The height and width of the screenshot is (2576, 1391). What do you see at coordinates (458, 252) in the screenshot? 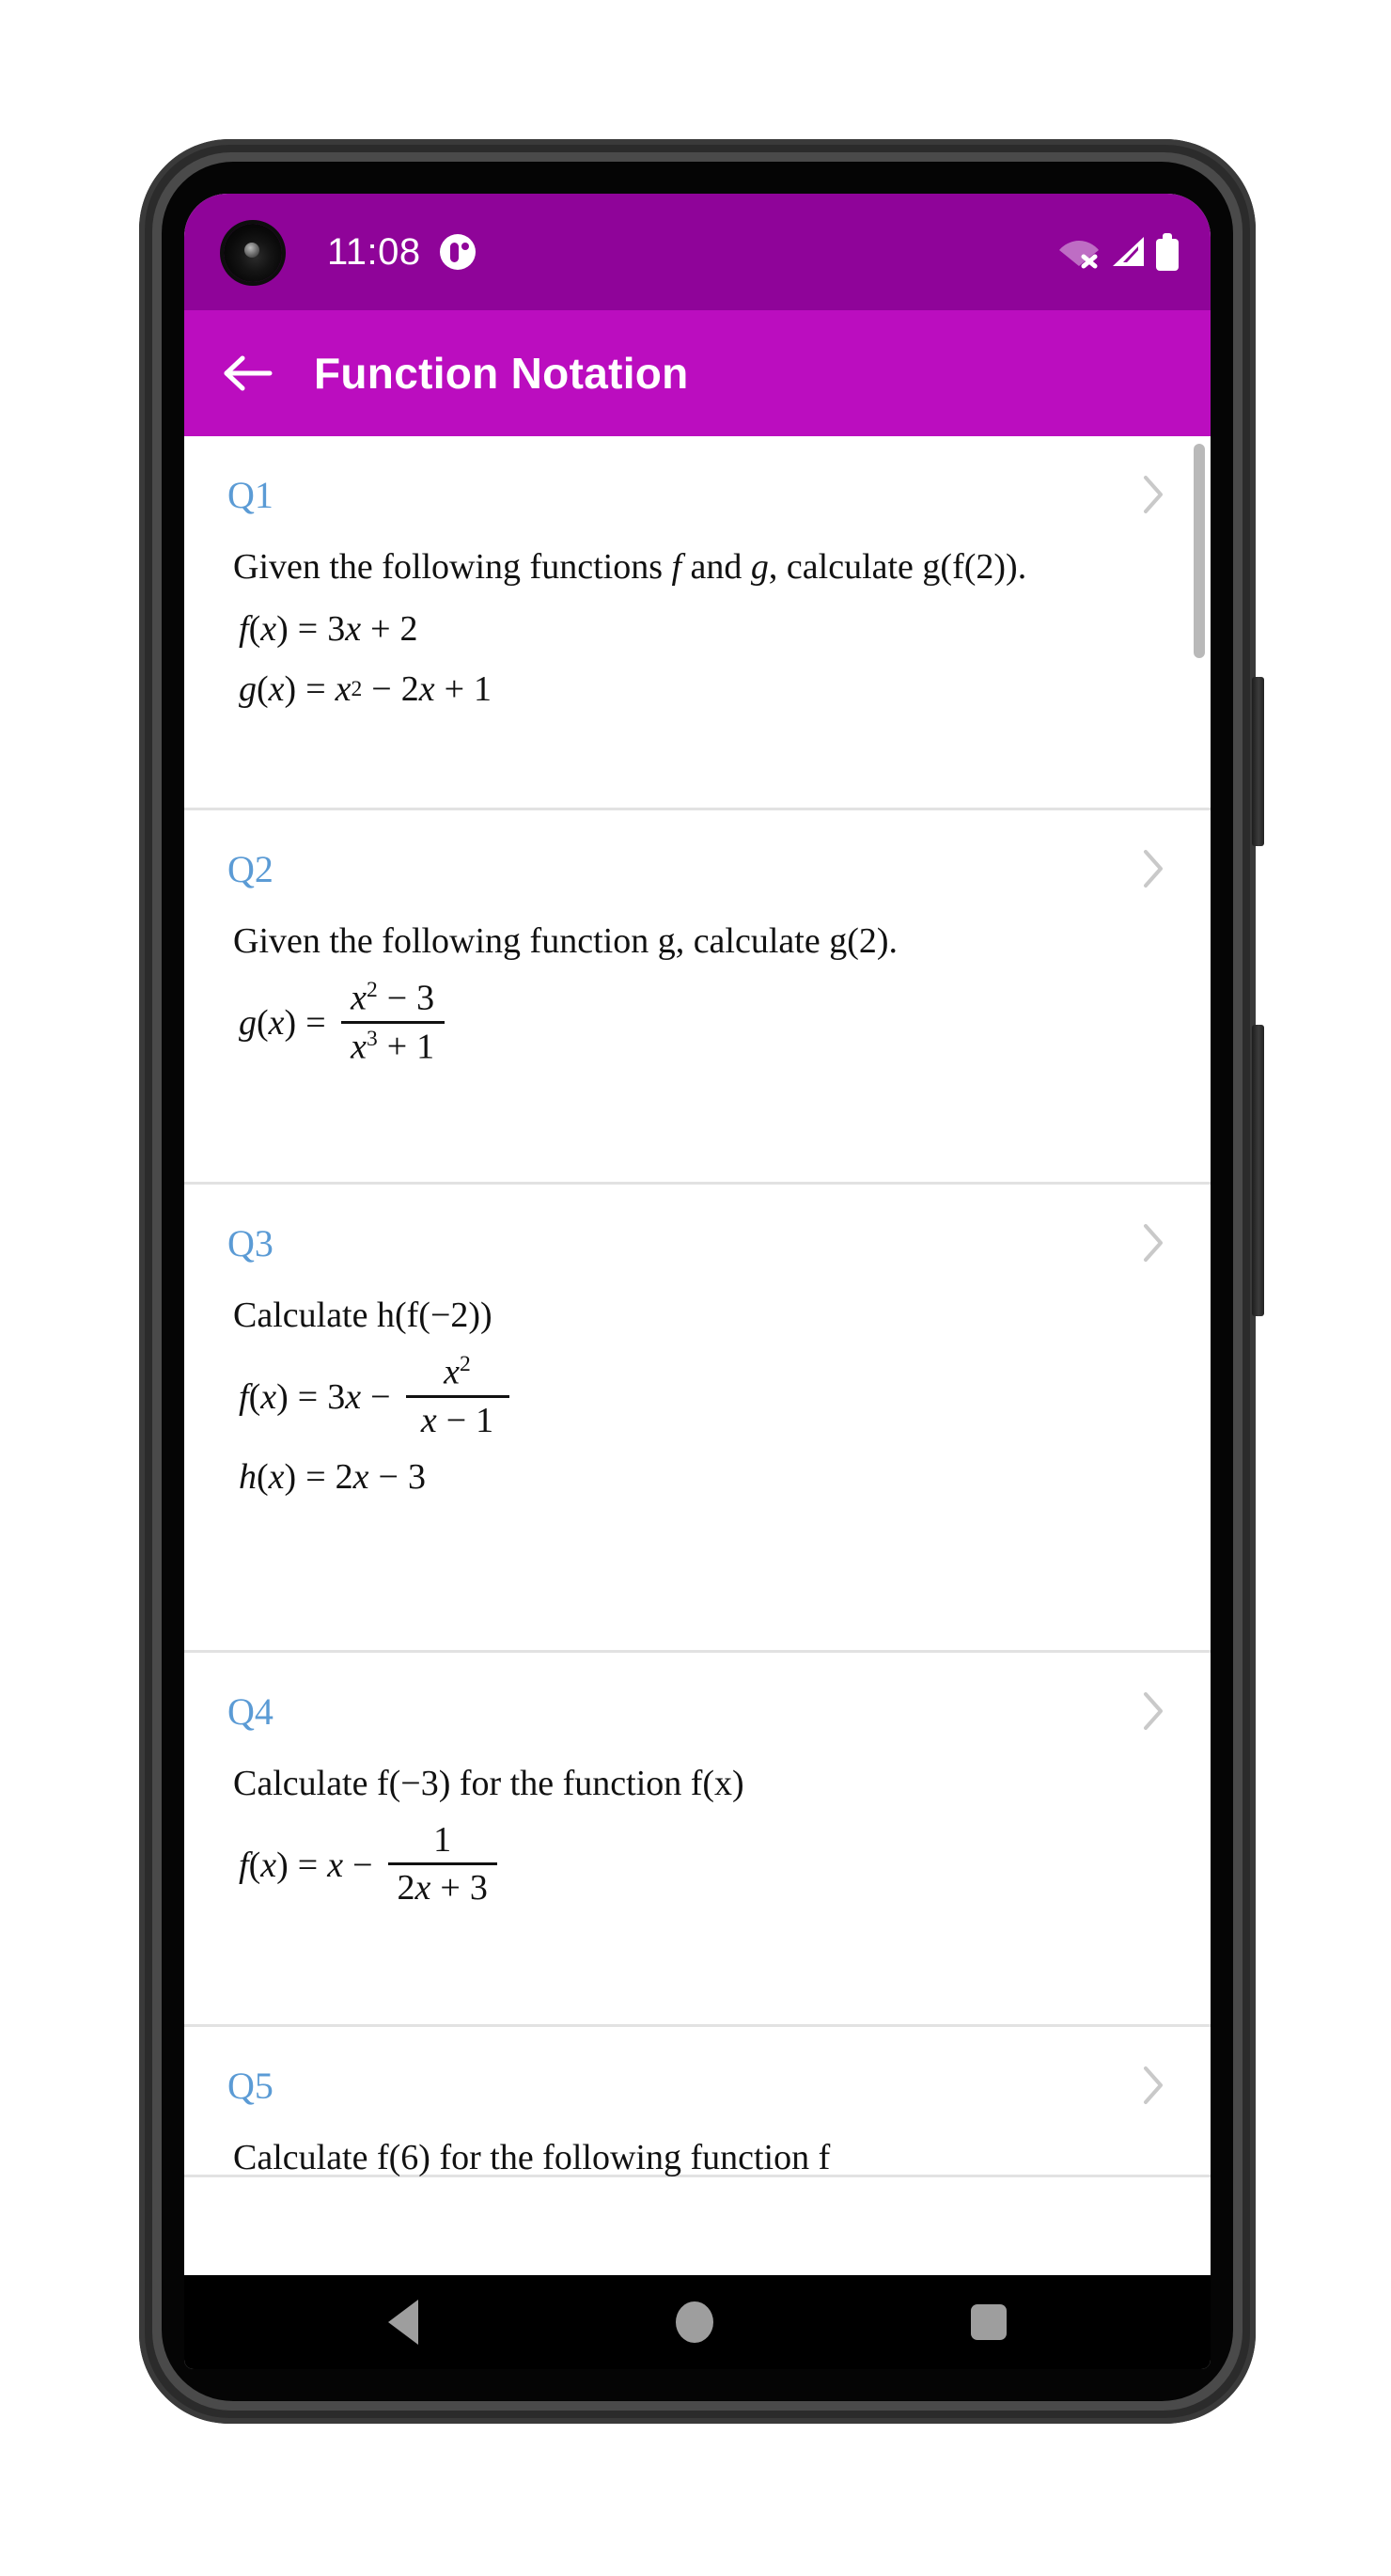
I see `notification-dot-icon` at bounding box center [458, 252].